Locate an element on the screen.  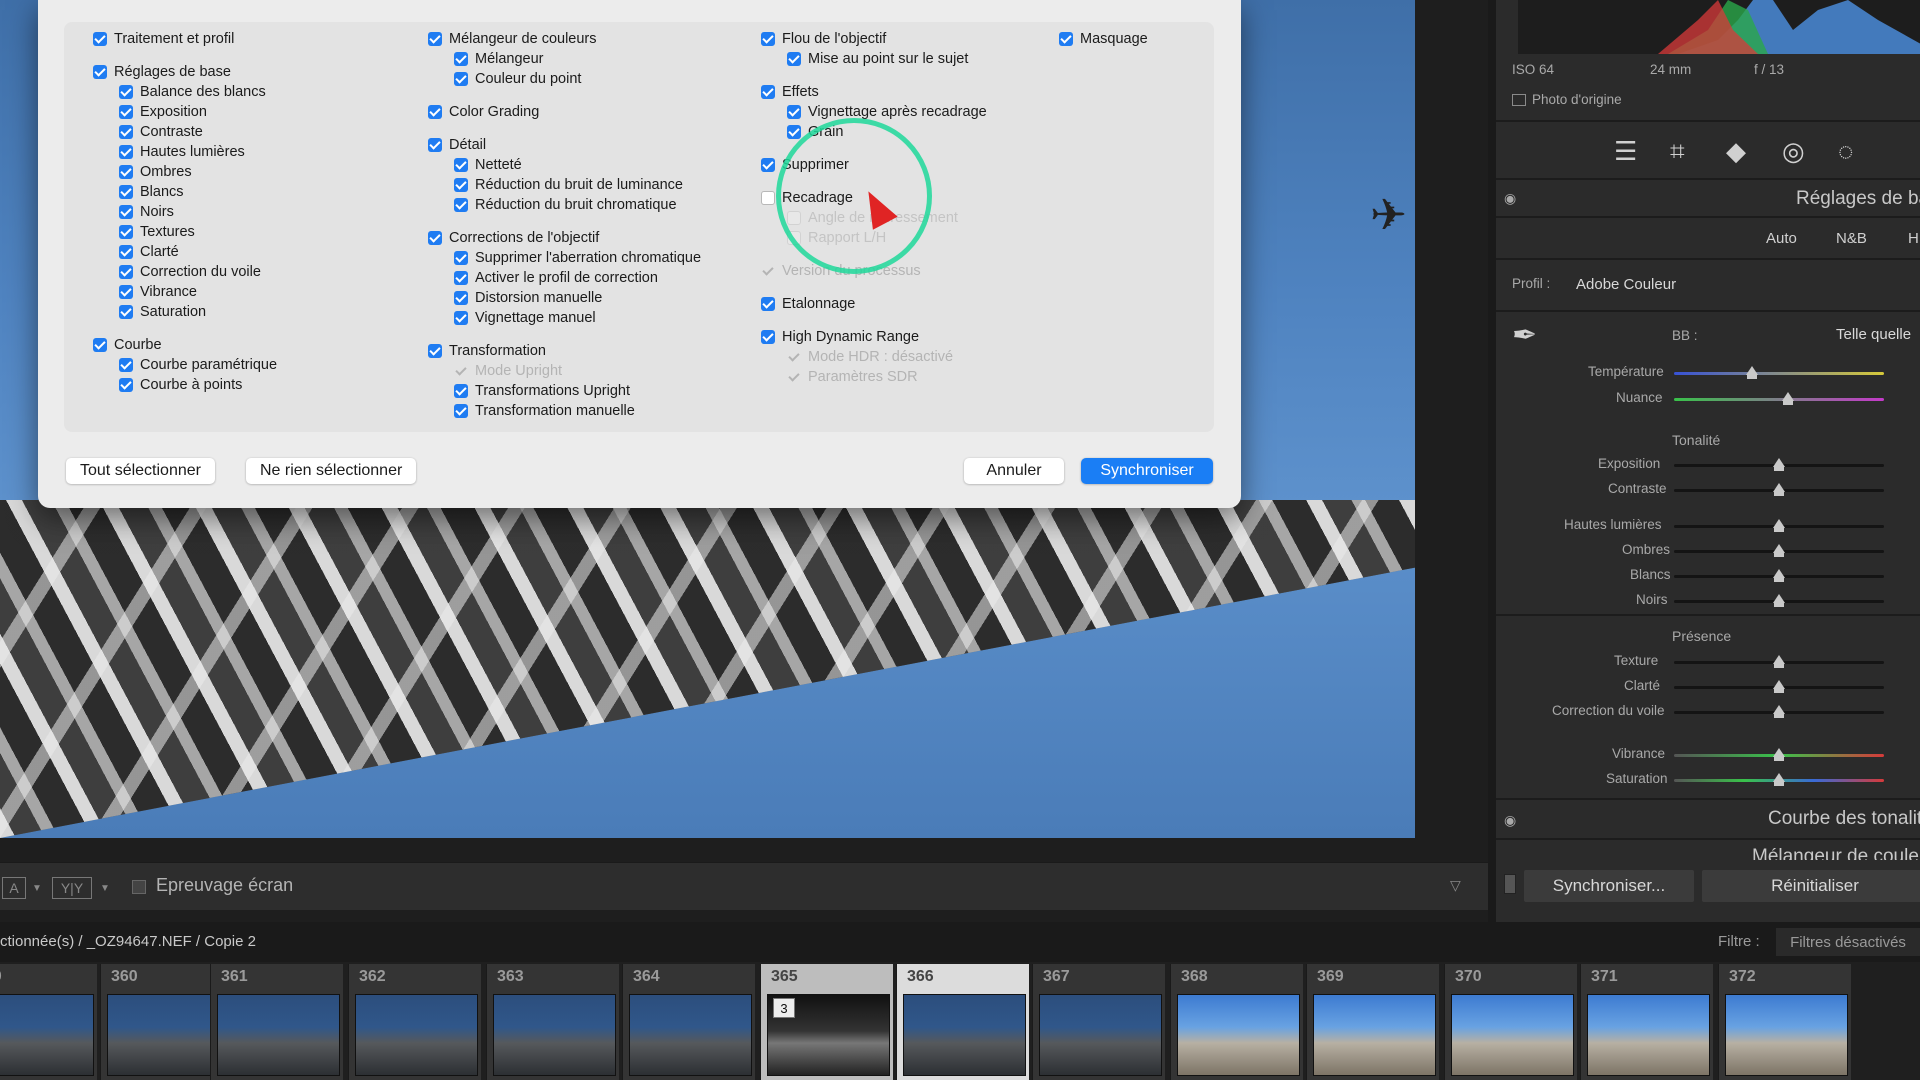
option-courbe-paramétrique: Courbe paramétrique is located at coordinates (198, 365).